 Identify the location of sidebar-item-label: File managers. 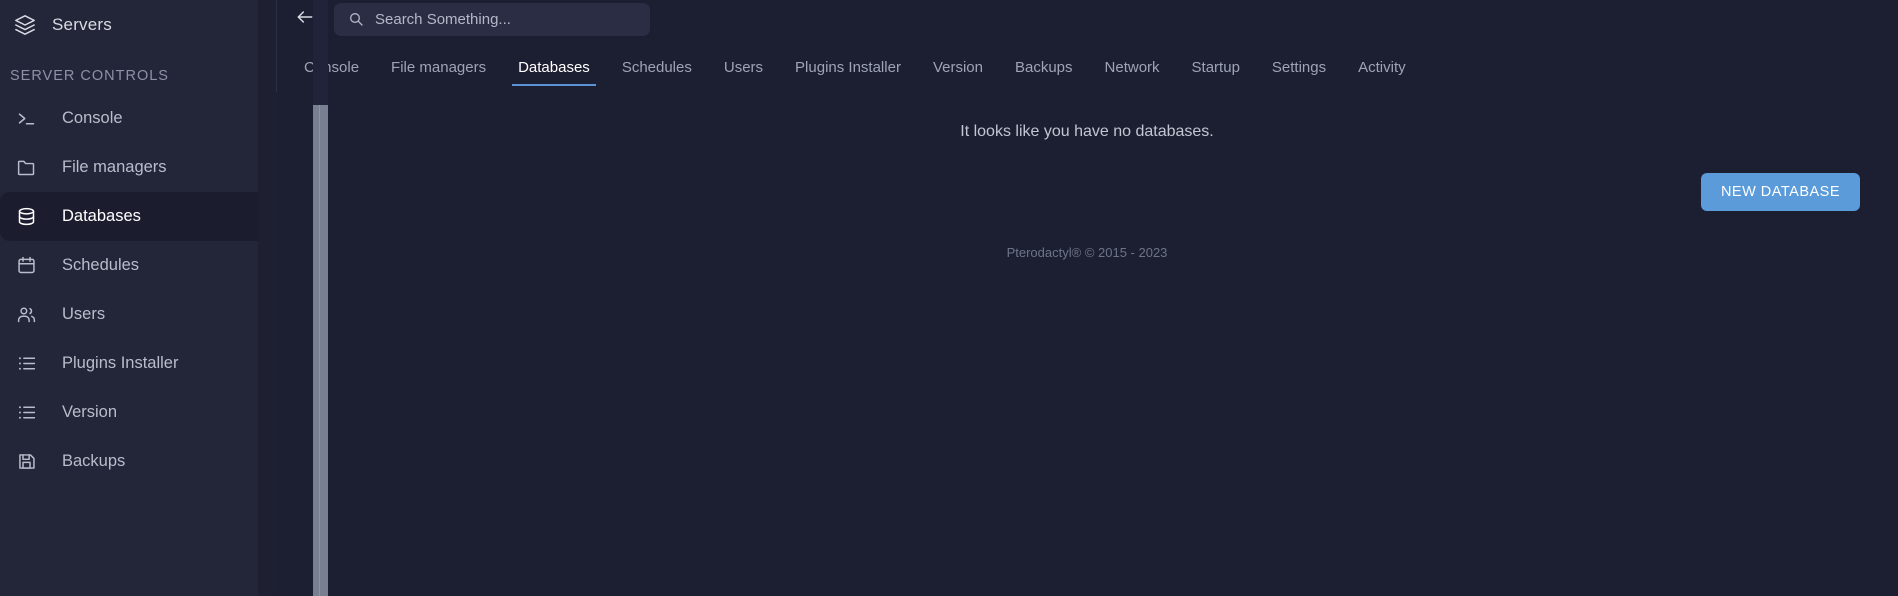
(114, 167).